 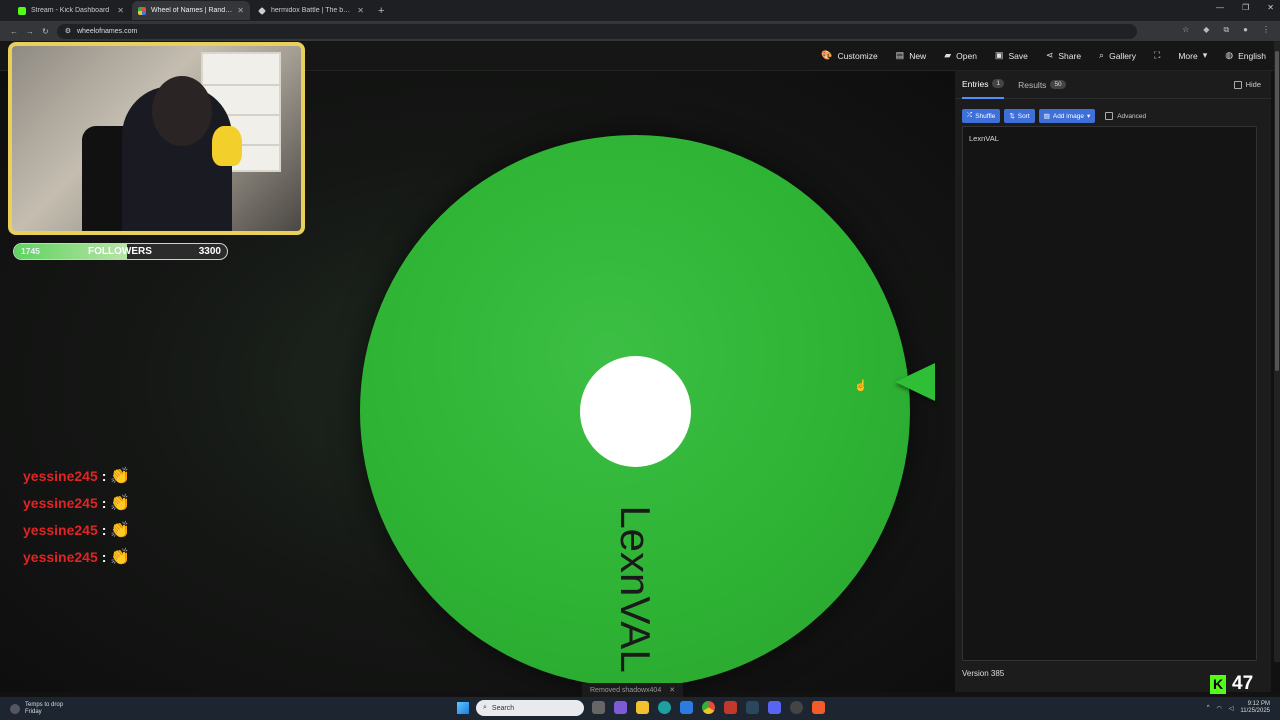 I want to click on tab-title: Stream - Kick Dashboard, so click(x=70, y=10).